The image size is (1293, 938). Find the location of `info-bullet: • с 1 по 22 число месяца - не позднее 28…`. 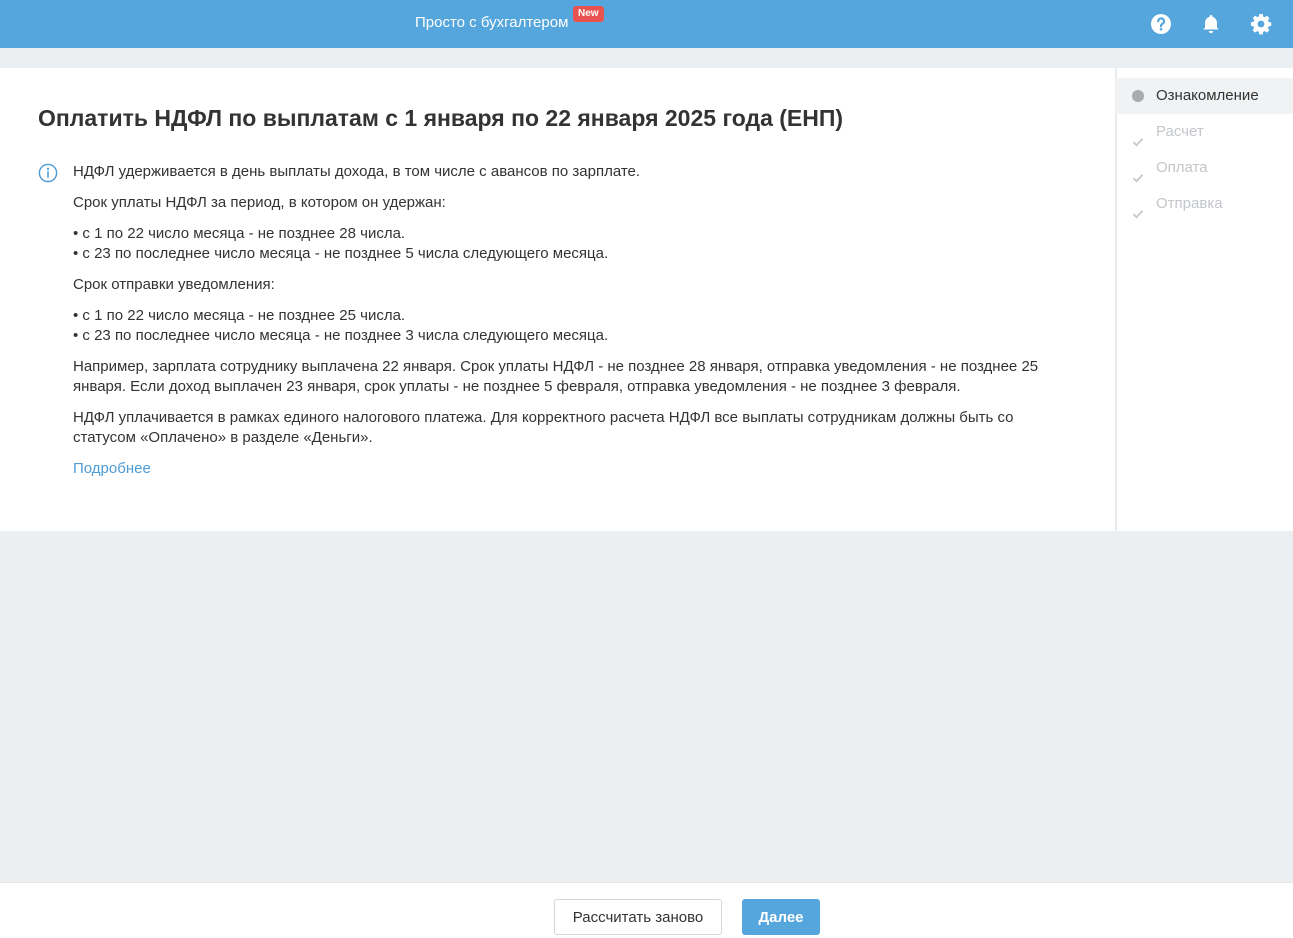

info-bullet: • с 1 по 22 число месяца - не позднее 28… is located at coordinates (239, 233).